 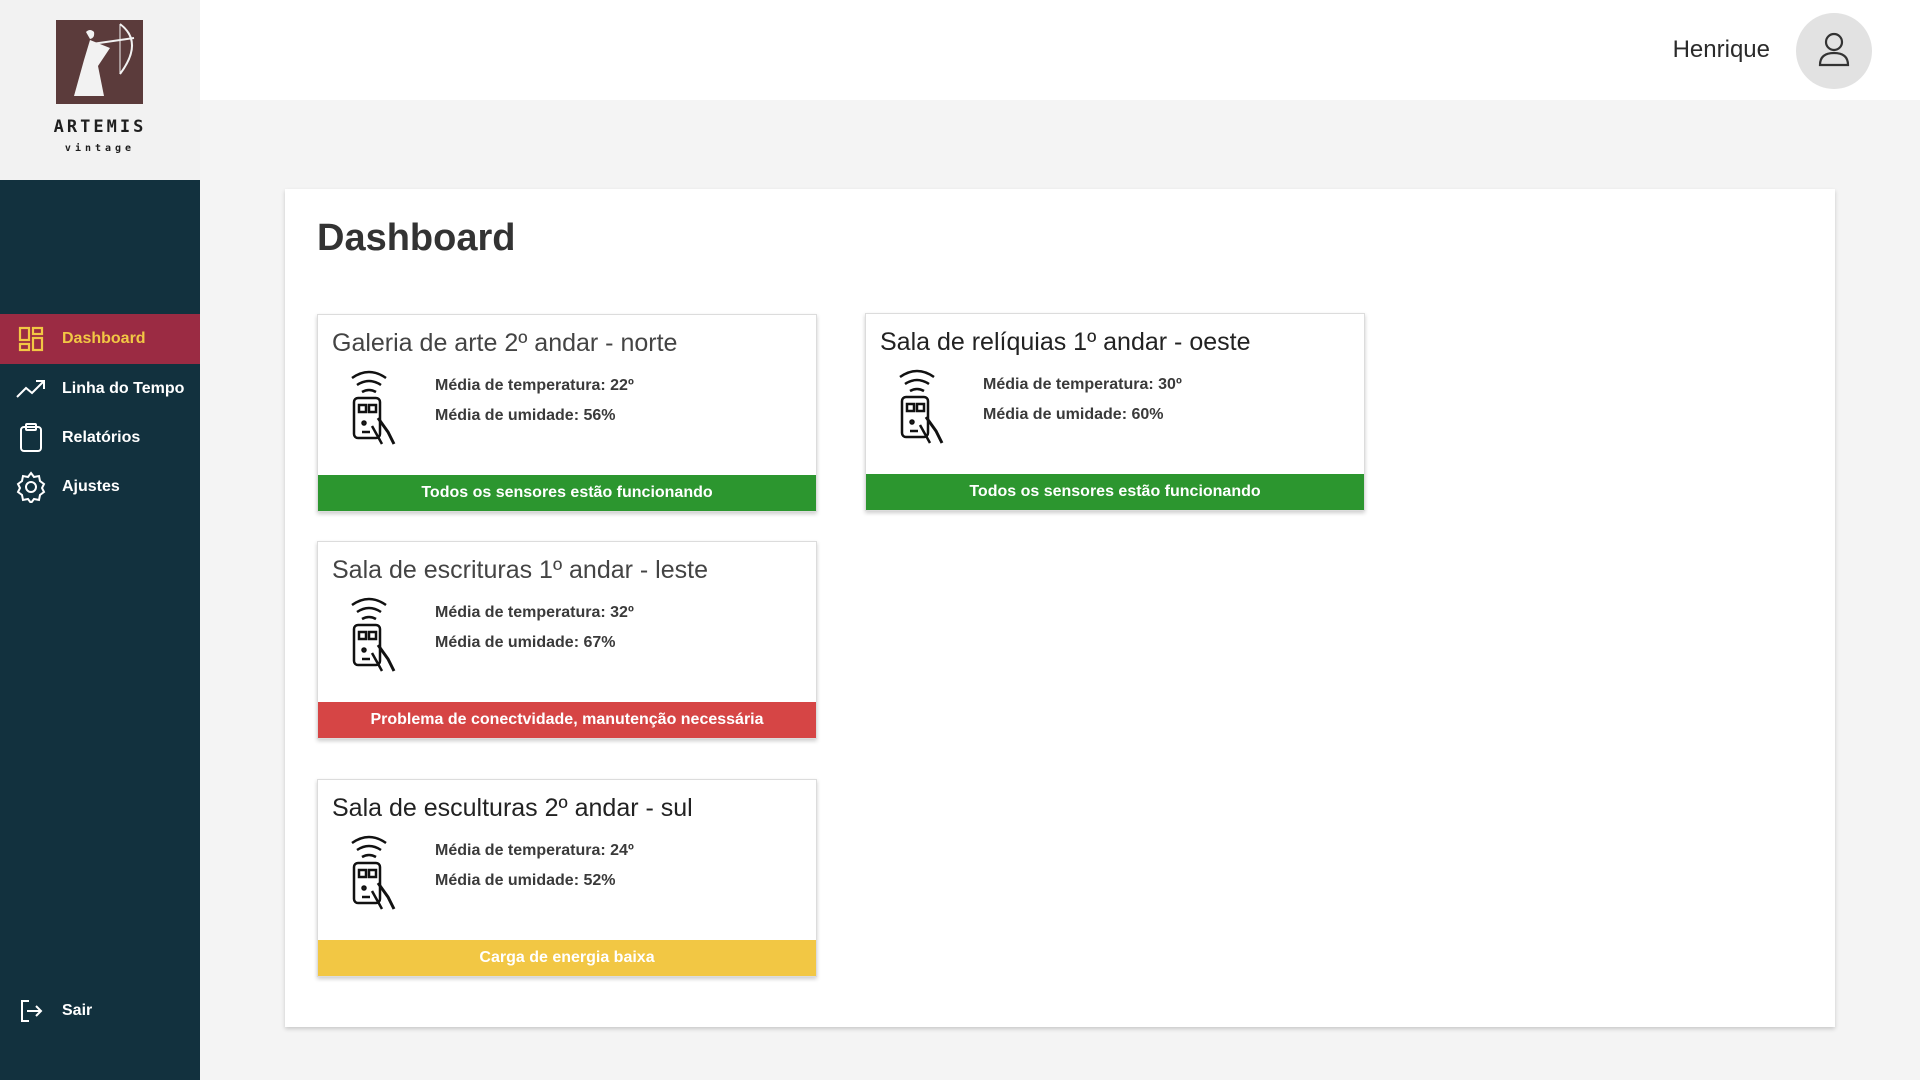 What do you see at coordinates (104, 338) in the screenshot?
I see `sidebar-item-label: Dashboard` at bounding box center [104, 338].